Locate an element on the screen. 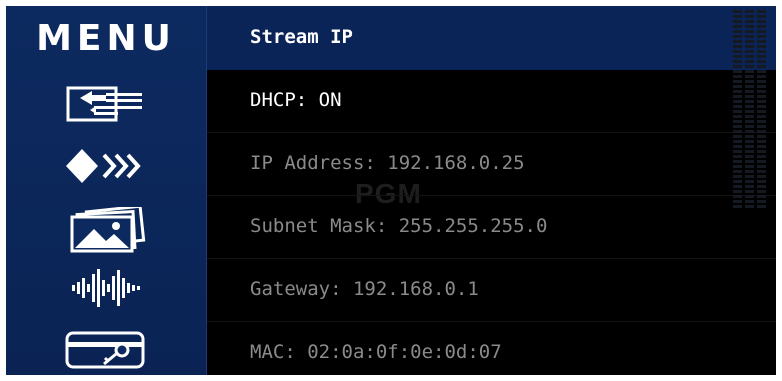  ip-address-setting: IP Address: 192.168.0.25 is located at coordinates (491, 164).